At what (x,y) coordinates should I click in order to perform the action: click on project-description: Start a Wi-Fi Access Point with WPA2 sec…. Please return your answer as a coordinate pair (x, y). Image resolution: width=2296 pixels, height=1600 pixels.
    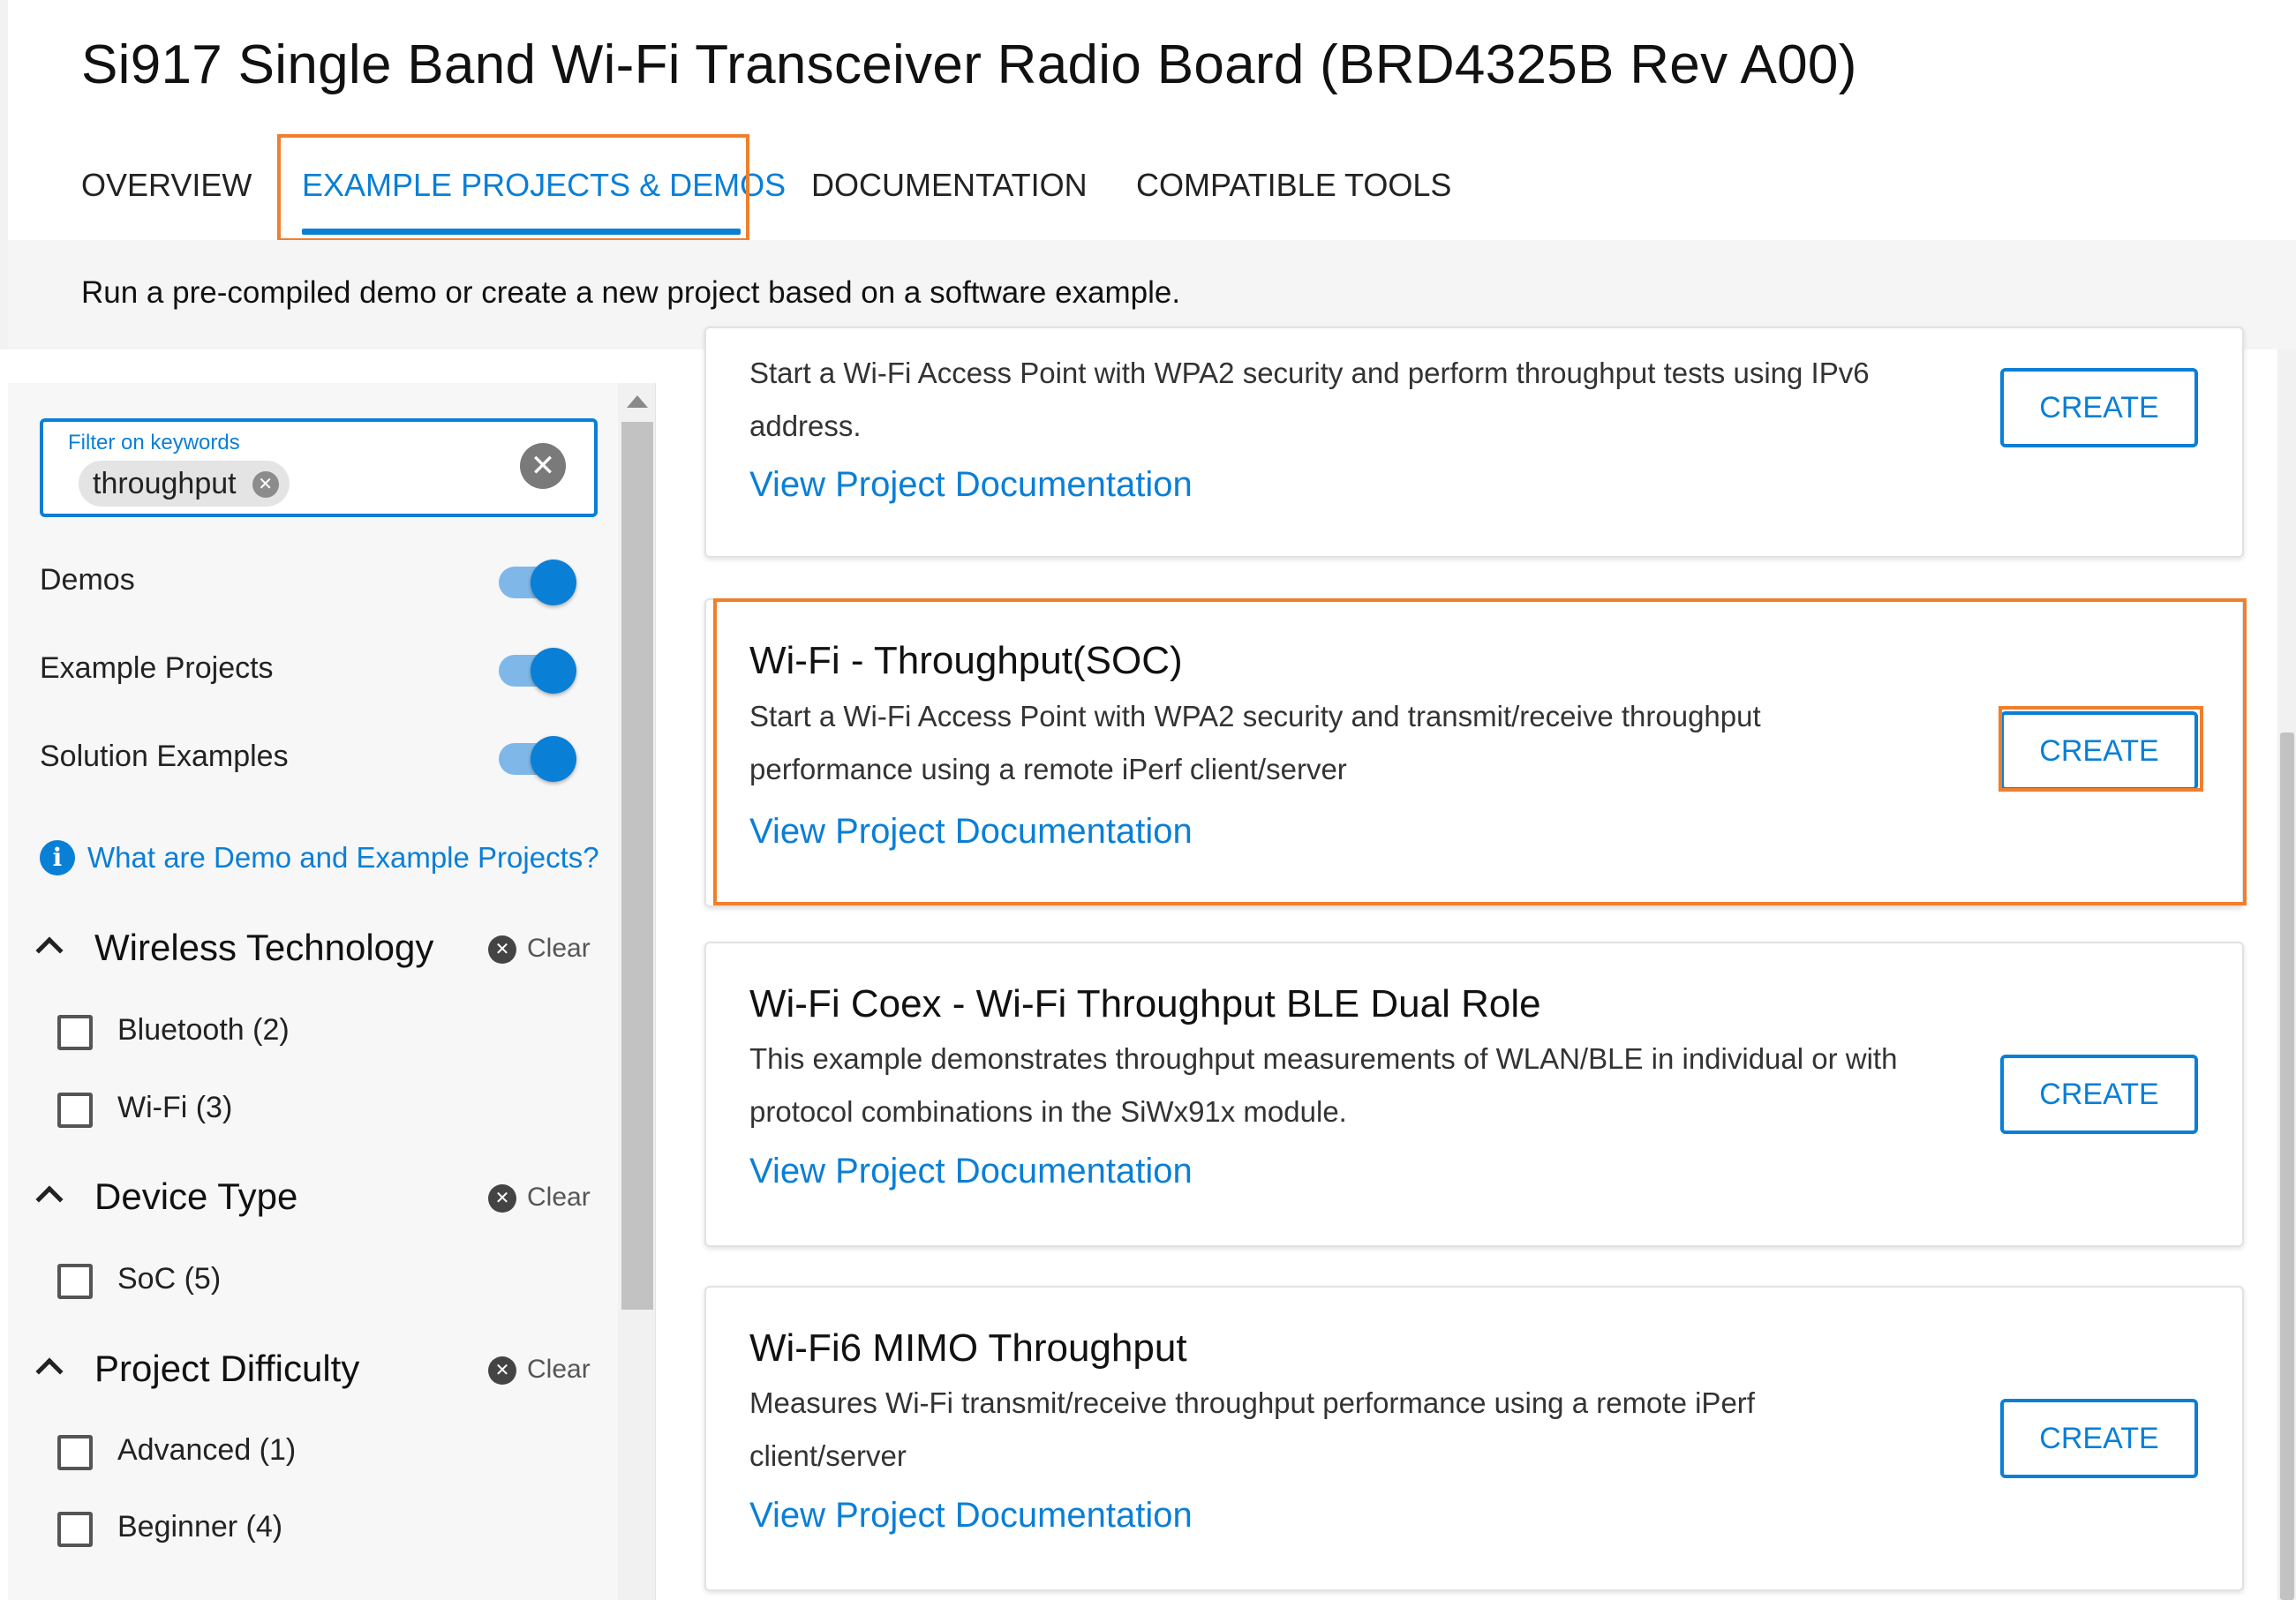
    Looking at the image, I should click on (1309, 399).